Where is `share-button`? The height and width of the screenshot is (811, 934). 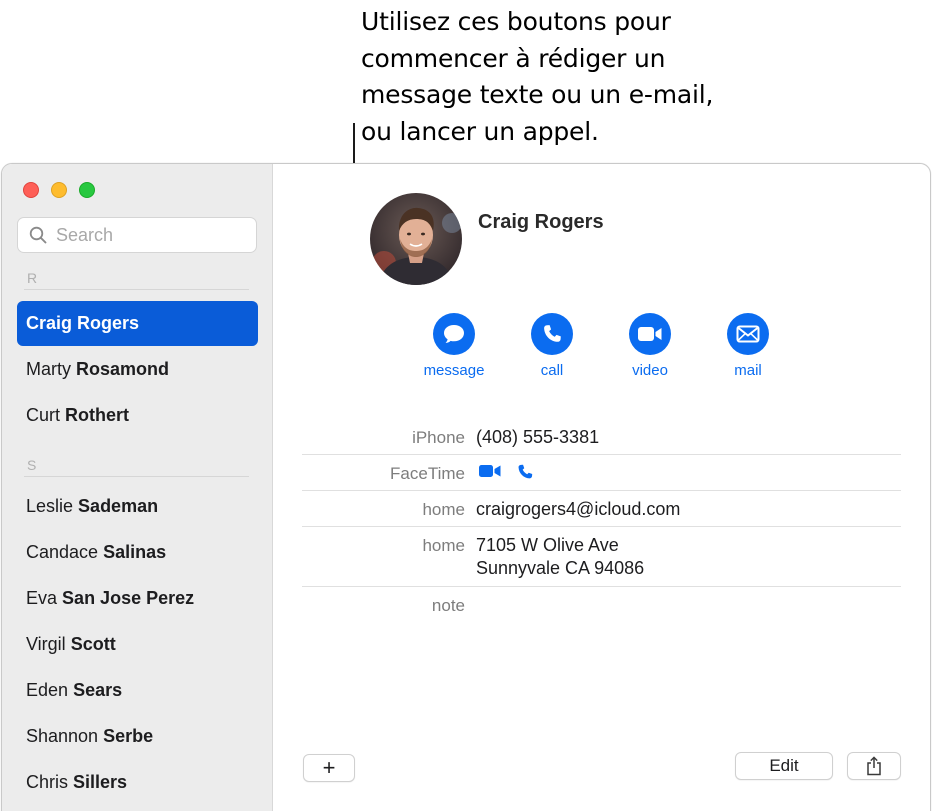 share-button is located at coordinates (874, 766).